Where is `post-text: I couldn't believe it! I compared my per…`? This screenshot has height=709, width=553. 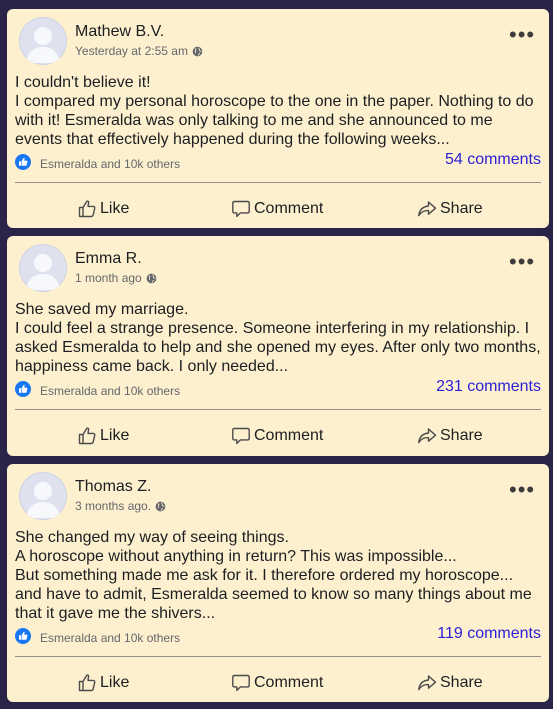 post-text: I couldn't believe it! I compared my per… is located at coordinates (274, 111).